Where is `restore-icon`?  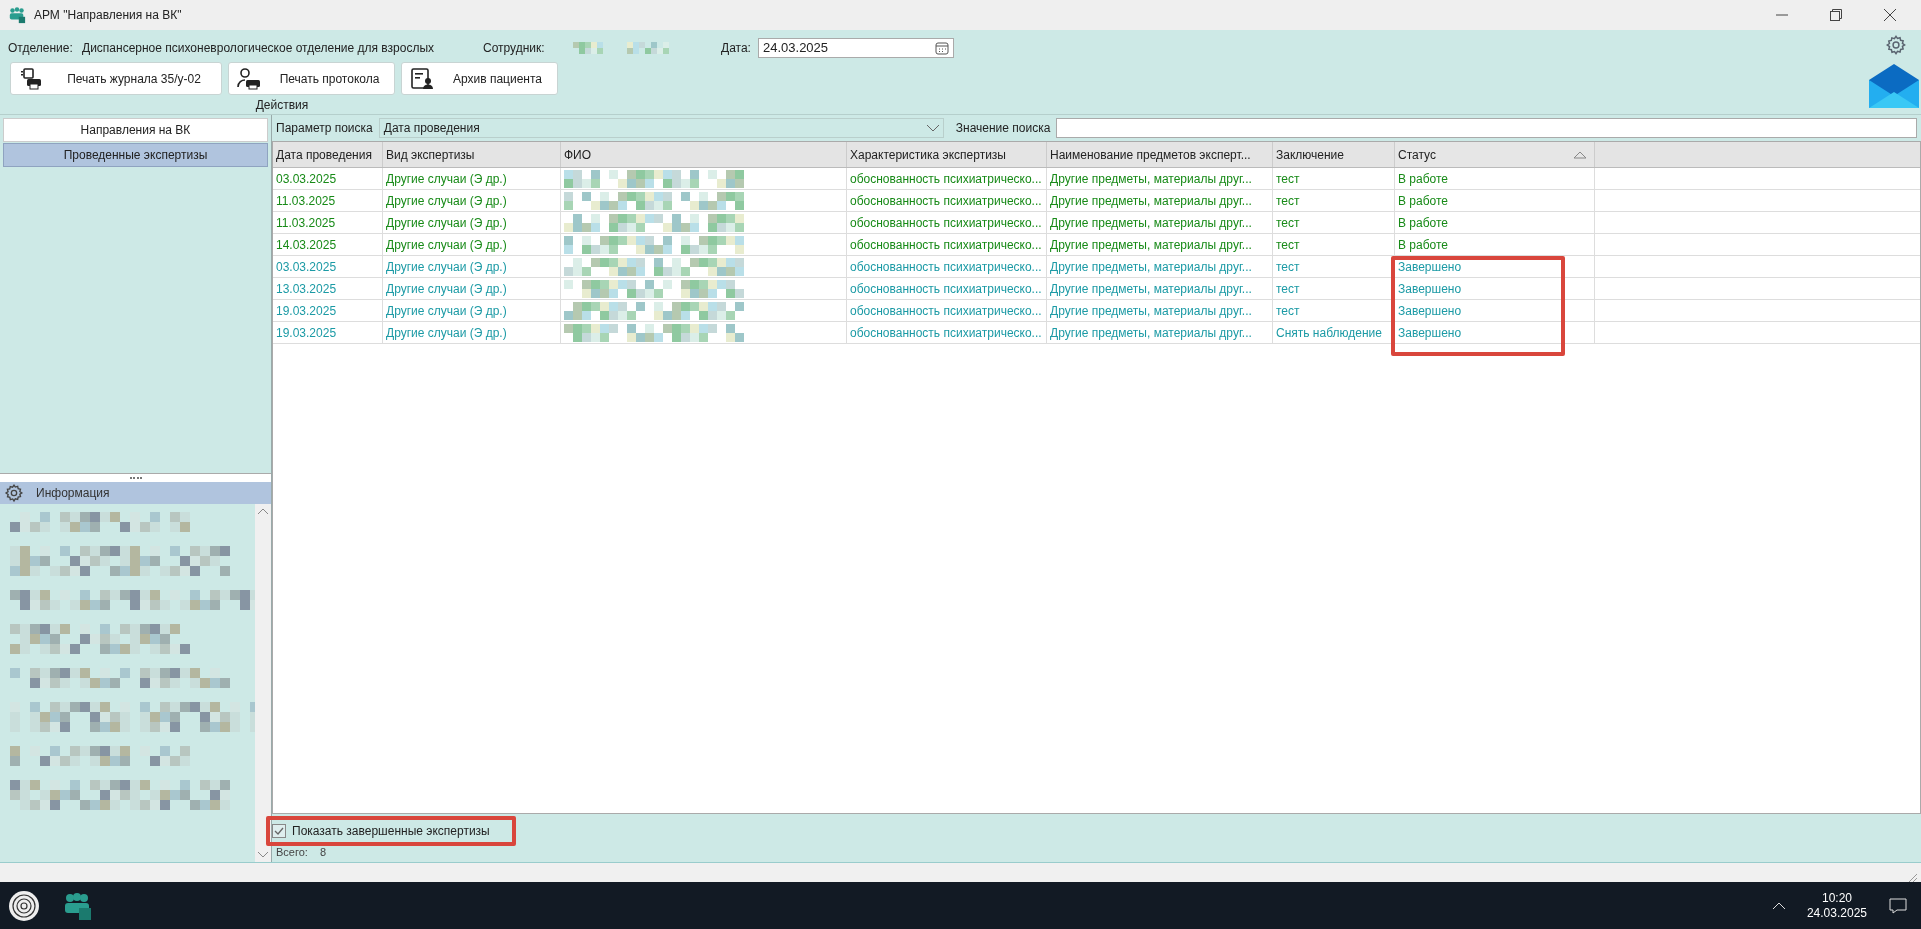 restore-icon is located at coordinates (1836, 15).